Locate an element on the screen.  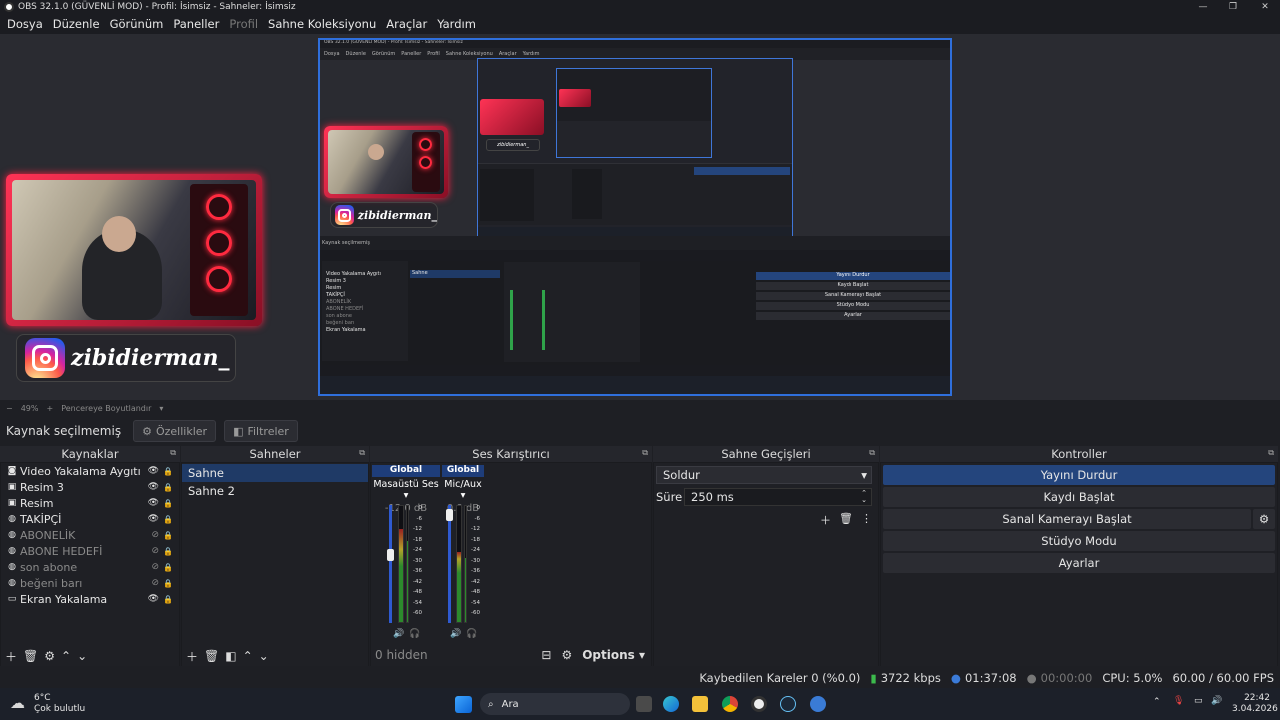
source-item: ▭ Ekran Yakalama 👁 🔒 is located at coordinates (90, 599).